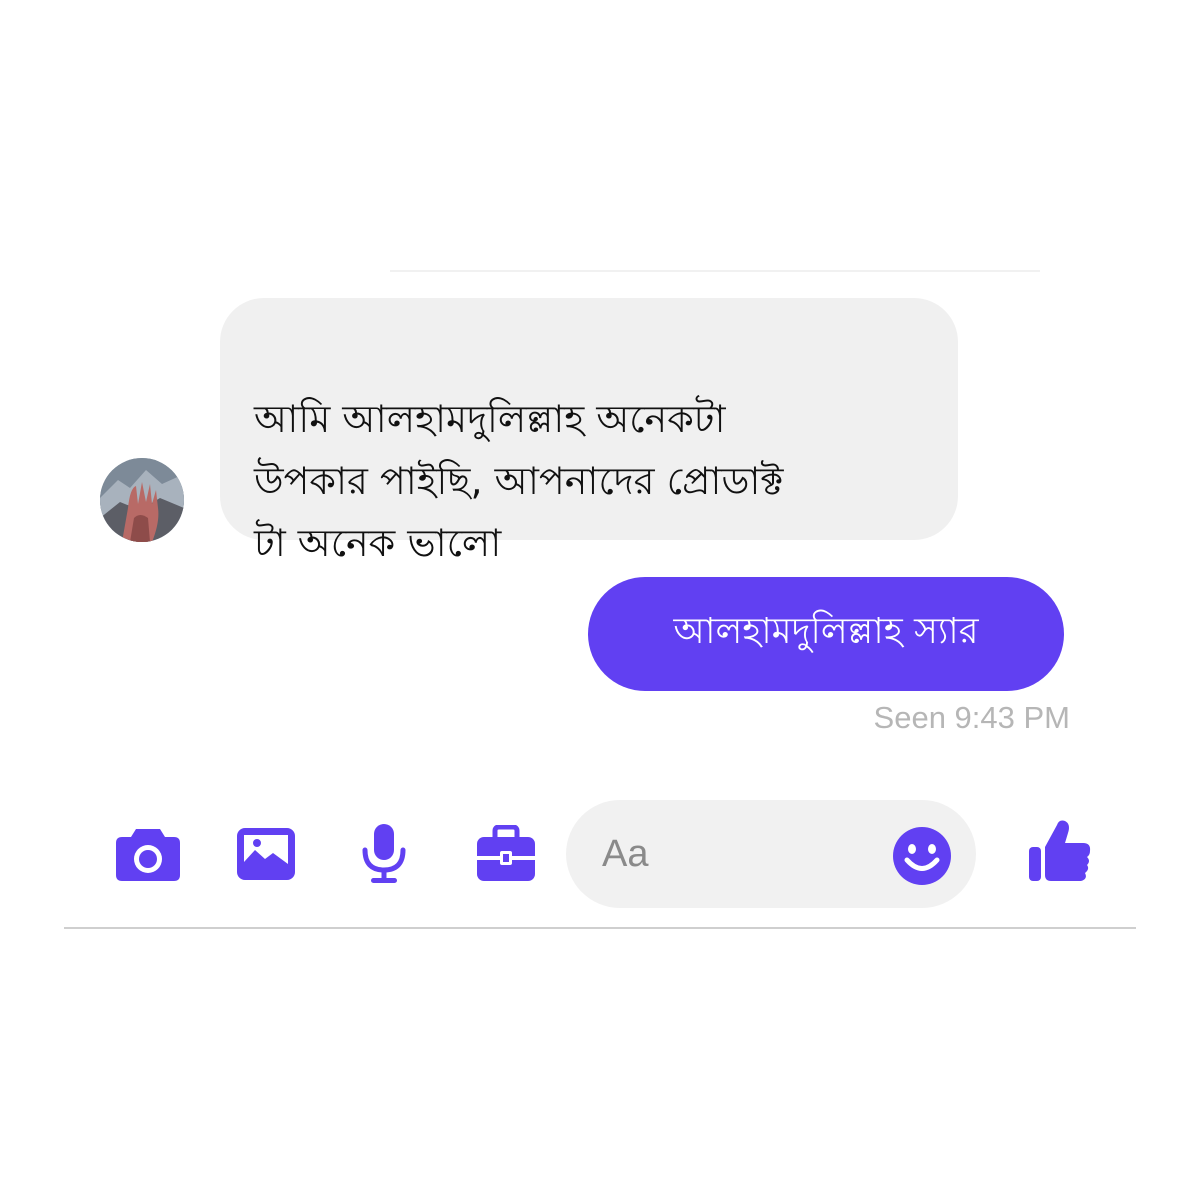 The height and width of the screenshot is (1200, 1200). I want to click on bottom-divider, so click(600, 928).